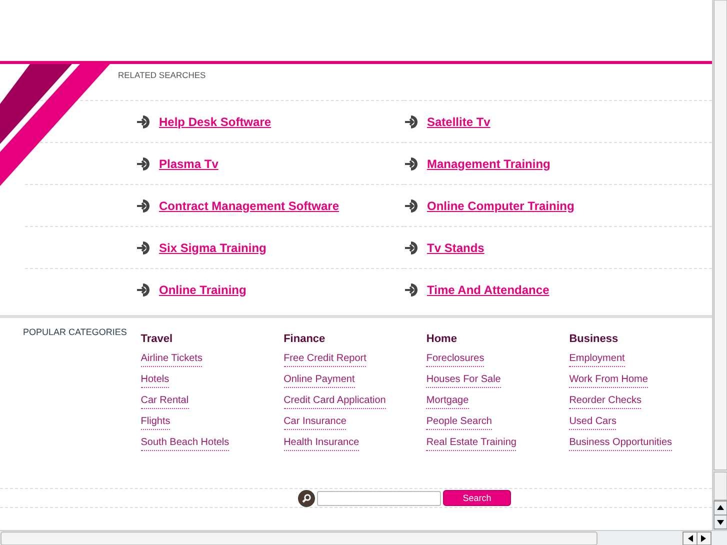  Describe the element at coordinates (212, 247) in the screenshot. I see `search-link: Six Sigma Training` at that location.